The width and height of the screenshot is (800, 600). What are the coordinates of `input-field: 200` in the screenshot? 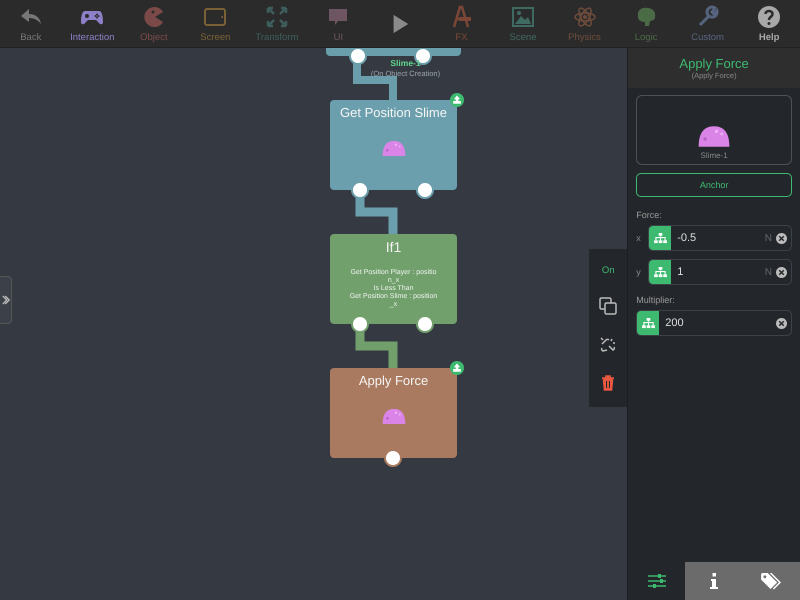 It's located at (714, 323).